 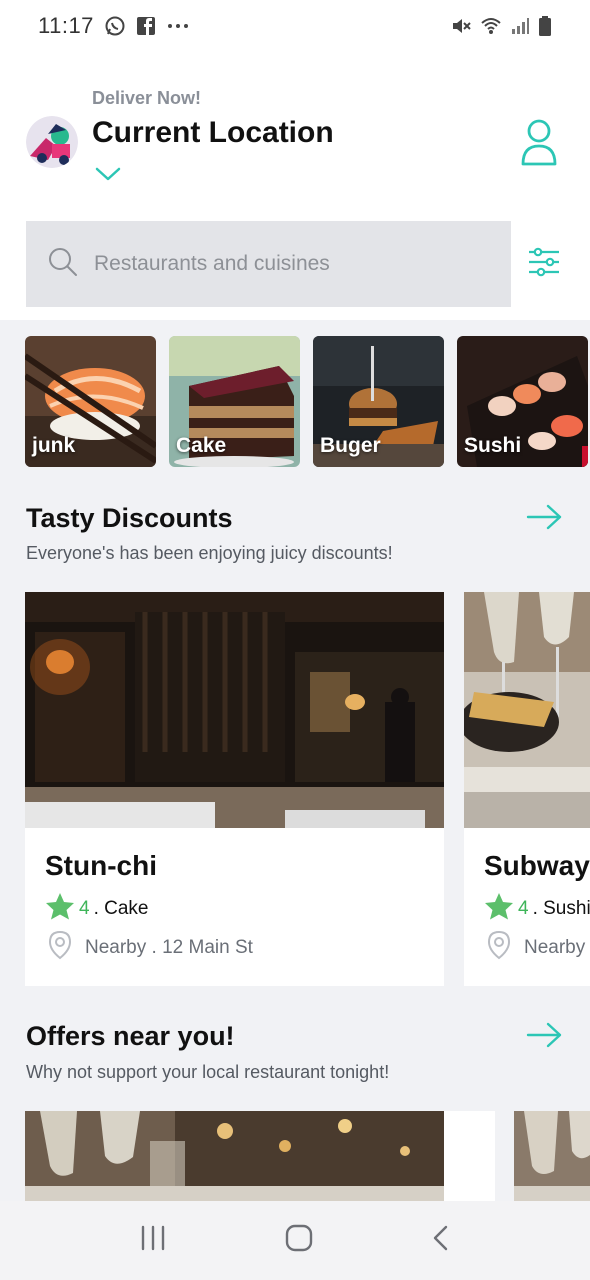 I want to click on filter-icon, so click(x=544, y=264).